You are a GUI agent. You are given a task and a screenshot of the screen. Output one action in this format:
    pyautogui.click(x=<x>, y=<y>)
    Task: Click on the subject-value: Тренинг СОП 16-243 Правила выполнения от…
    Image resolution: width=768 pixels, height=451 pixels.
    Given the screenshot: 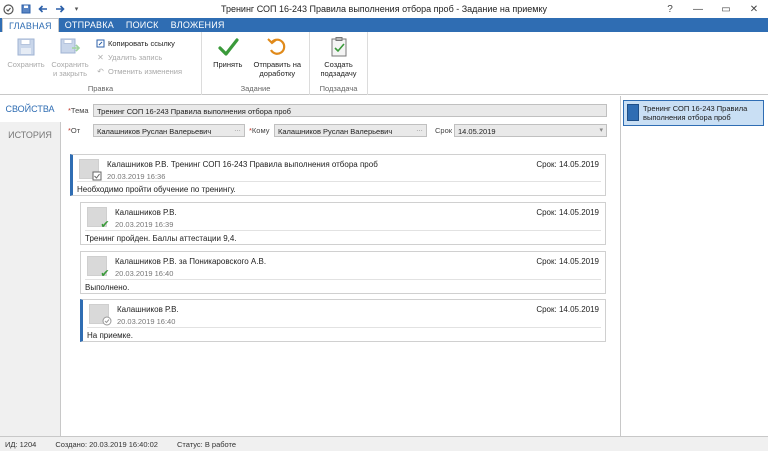 What is the action you would take?
    pyautogui.click(x=194, y=111)
    